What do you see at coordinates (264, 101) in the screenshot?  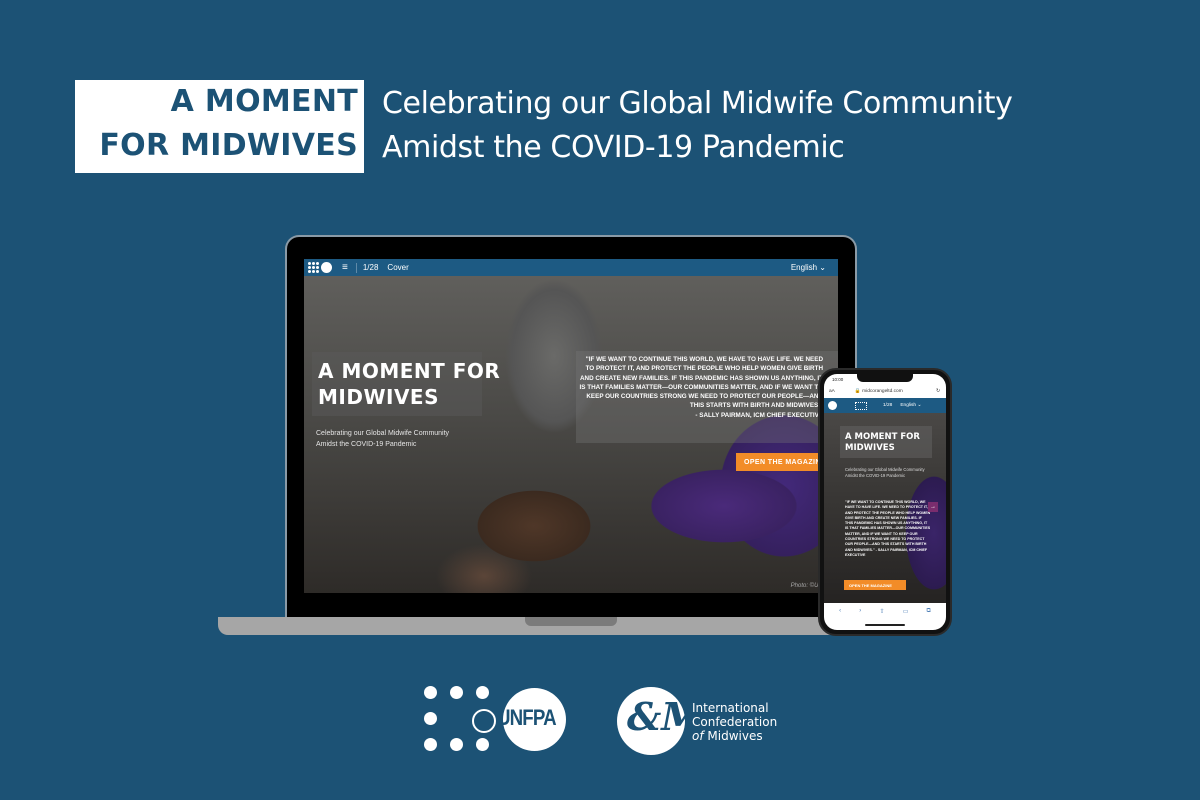 I see `title-line-1: A MOMENT` at bounding box center [264, 101].